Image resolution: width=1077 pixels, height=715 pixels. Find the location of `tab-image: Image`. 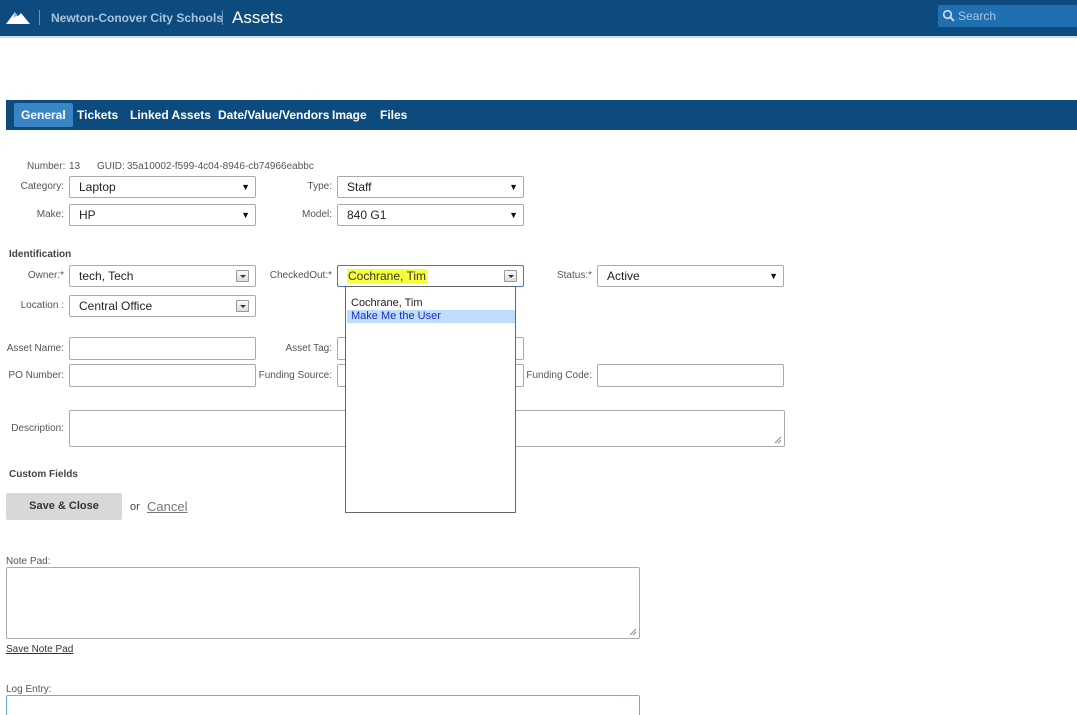

tab-image: Image is located at coordinates (349, 115).